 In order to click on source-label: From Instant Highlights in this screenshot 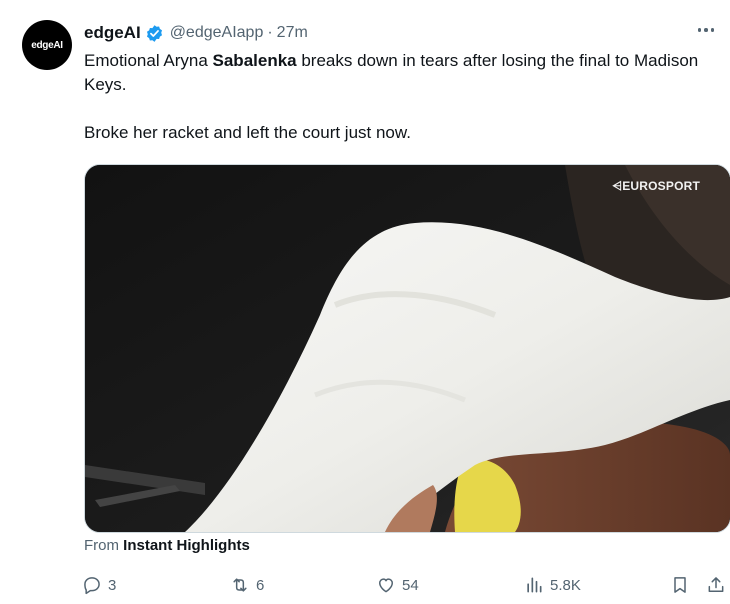, I will do `click(167, 545)`.